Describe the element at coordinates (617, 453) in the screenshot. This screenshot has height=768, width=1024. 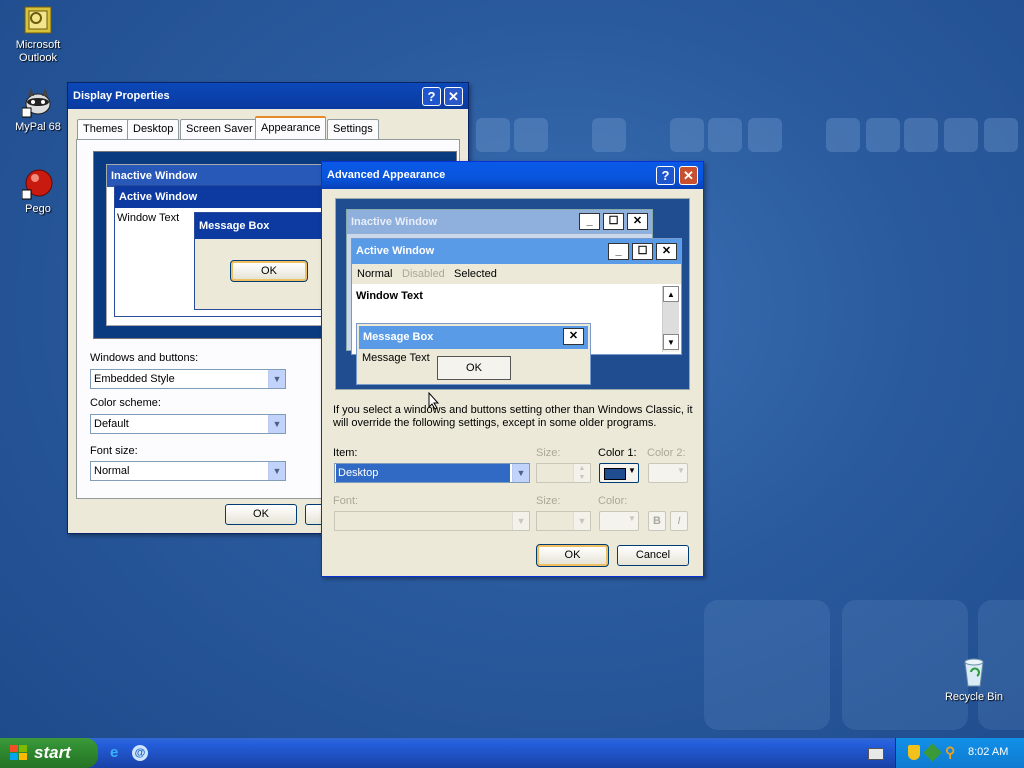
I see `color1-label: Color 1:` at that location.